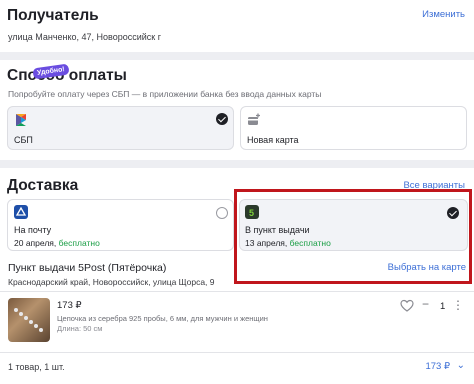 The height and width of the screenshot is (384, 474). What do you see at coordinates (33, 230) in the screenshot?
I see `delivery-option-label: На почту` at bounding box center [33, 230].